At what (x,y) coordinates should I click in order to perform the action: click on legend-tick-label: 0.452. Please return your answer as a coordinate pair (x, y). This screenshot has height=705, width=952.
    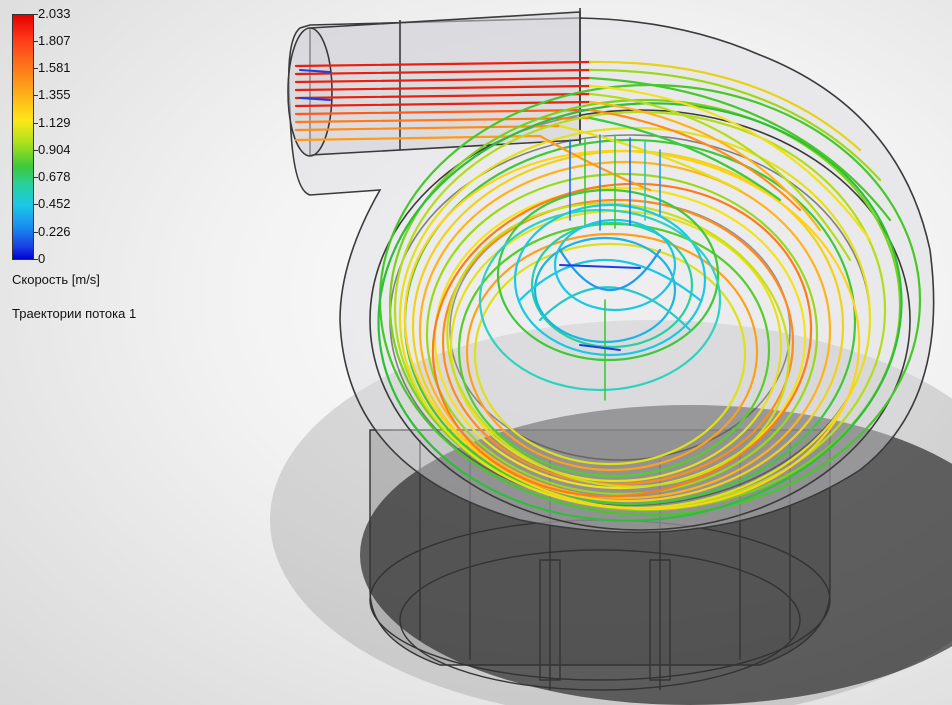
    Looking at the image, I should click on (54, 203).